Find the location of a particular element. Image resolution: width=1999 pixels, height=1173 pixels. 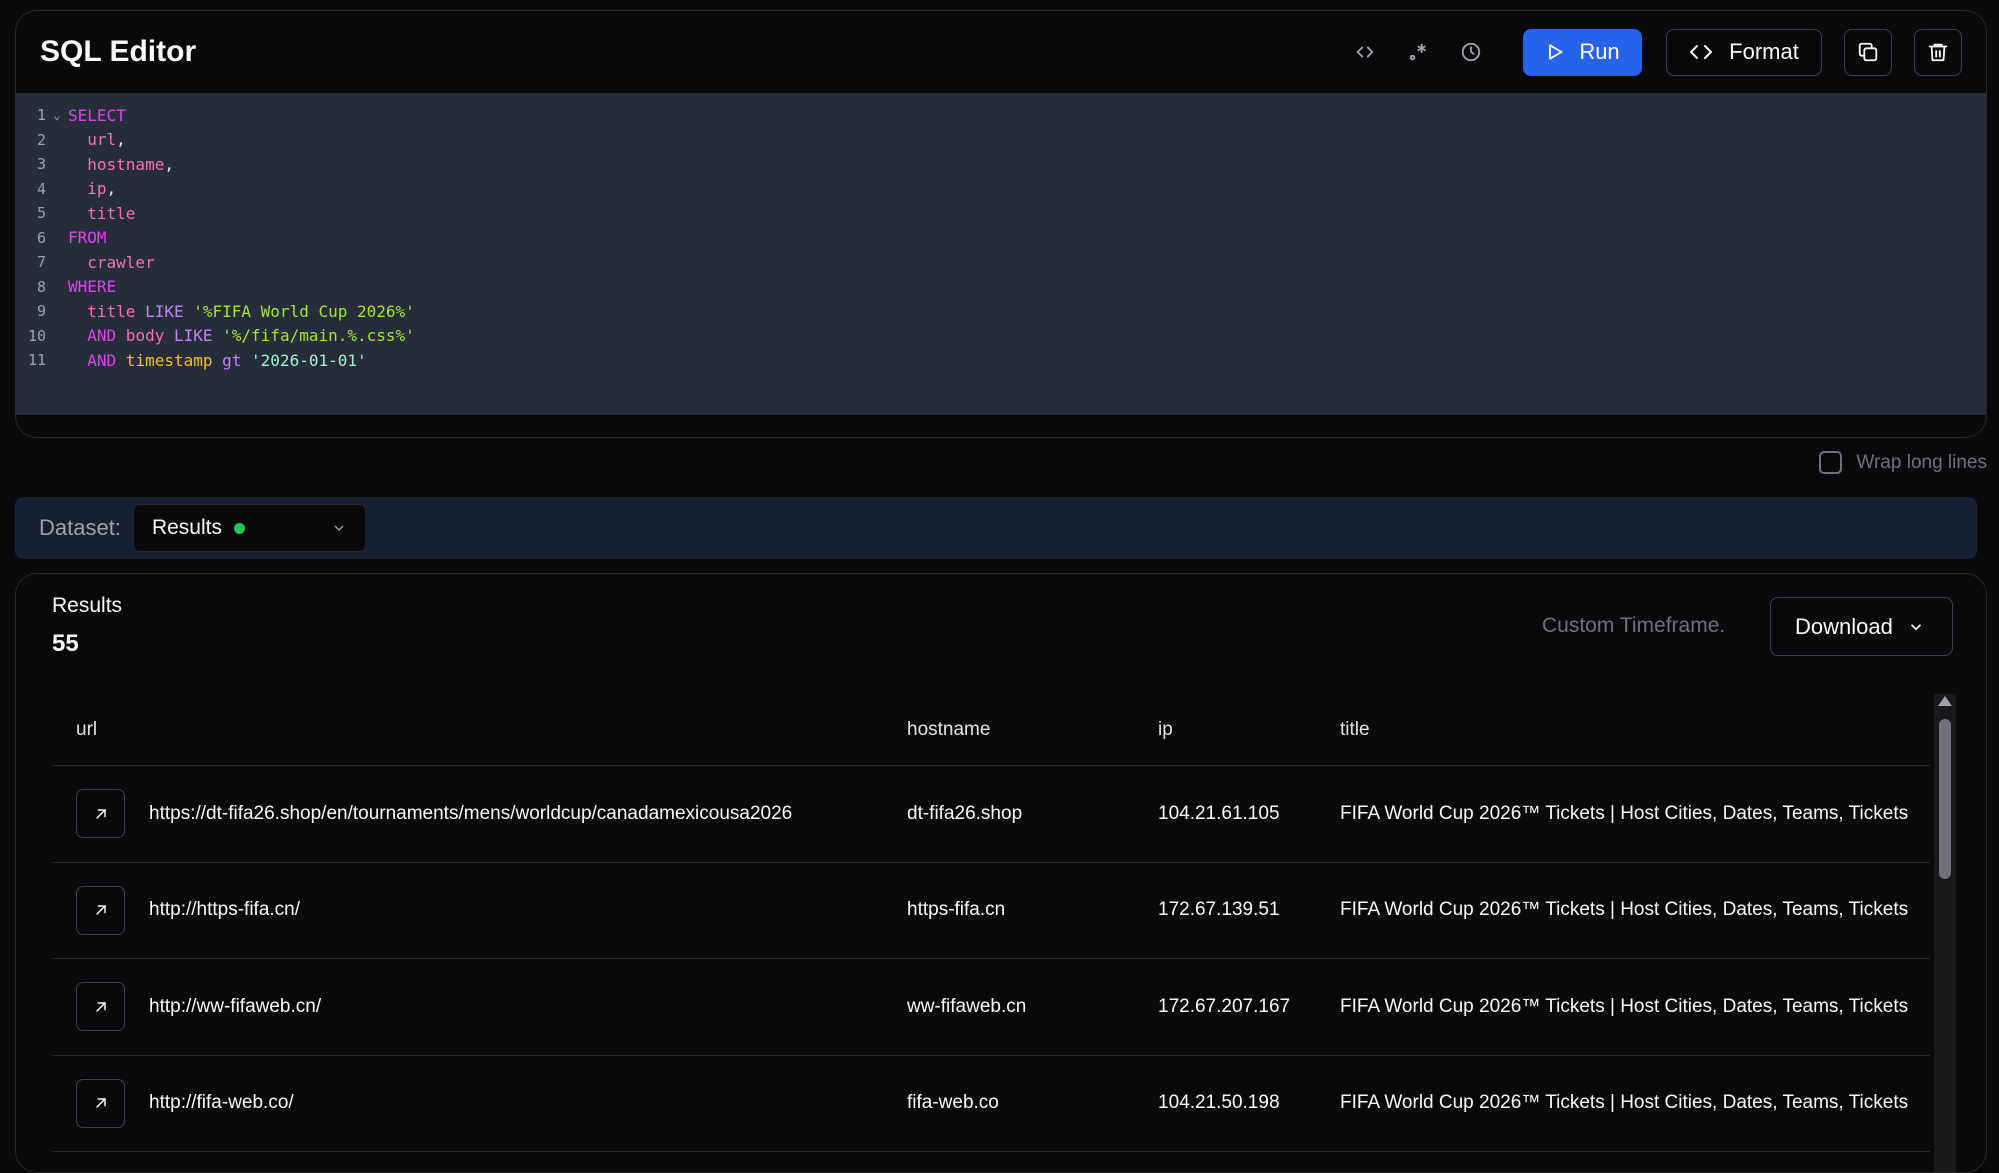

code-line: 1 ⌄ SELECT is located at coordinates (1001, 115).